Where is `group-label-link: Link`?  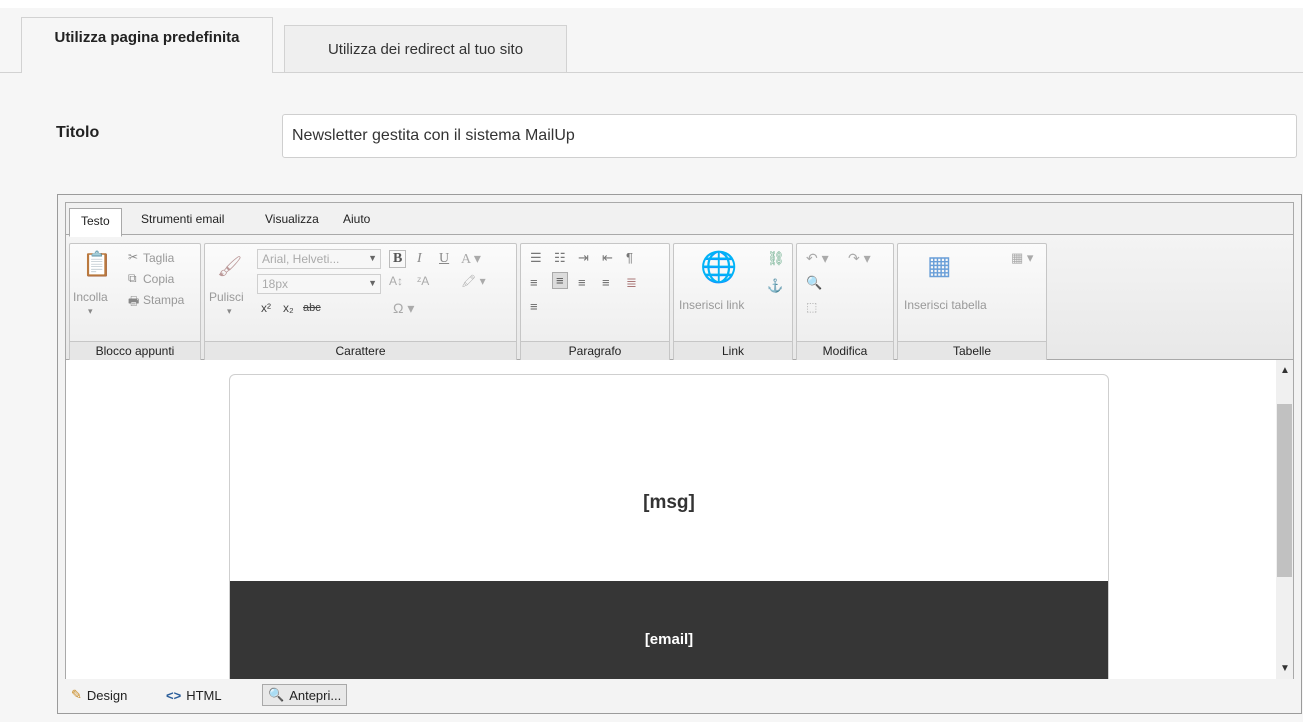
group-label-link: Link is located at coordinates (733, 351).